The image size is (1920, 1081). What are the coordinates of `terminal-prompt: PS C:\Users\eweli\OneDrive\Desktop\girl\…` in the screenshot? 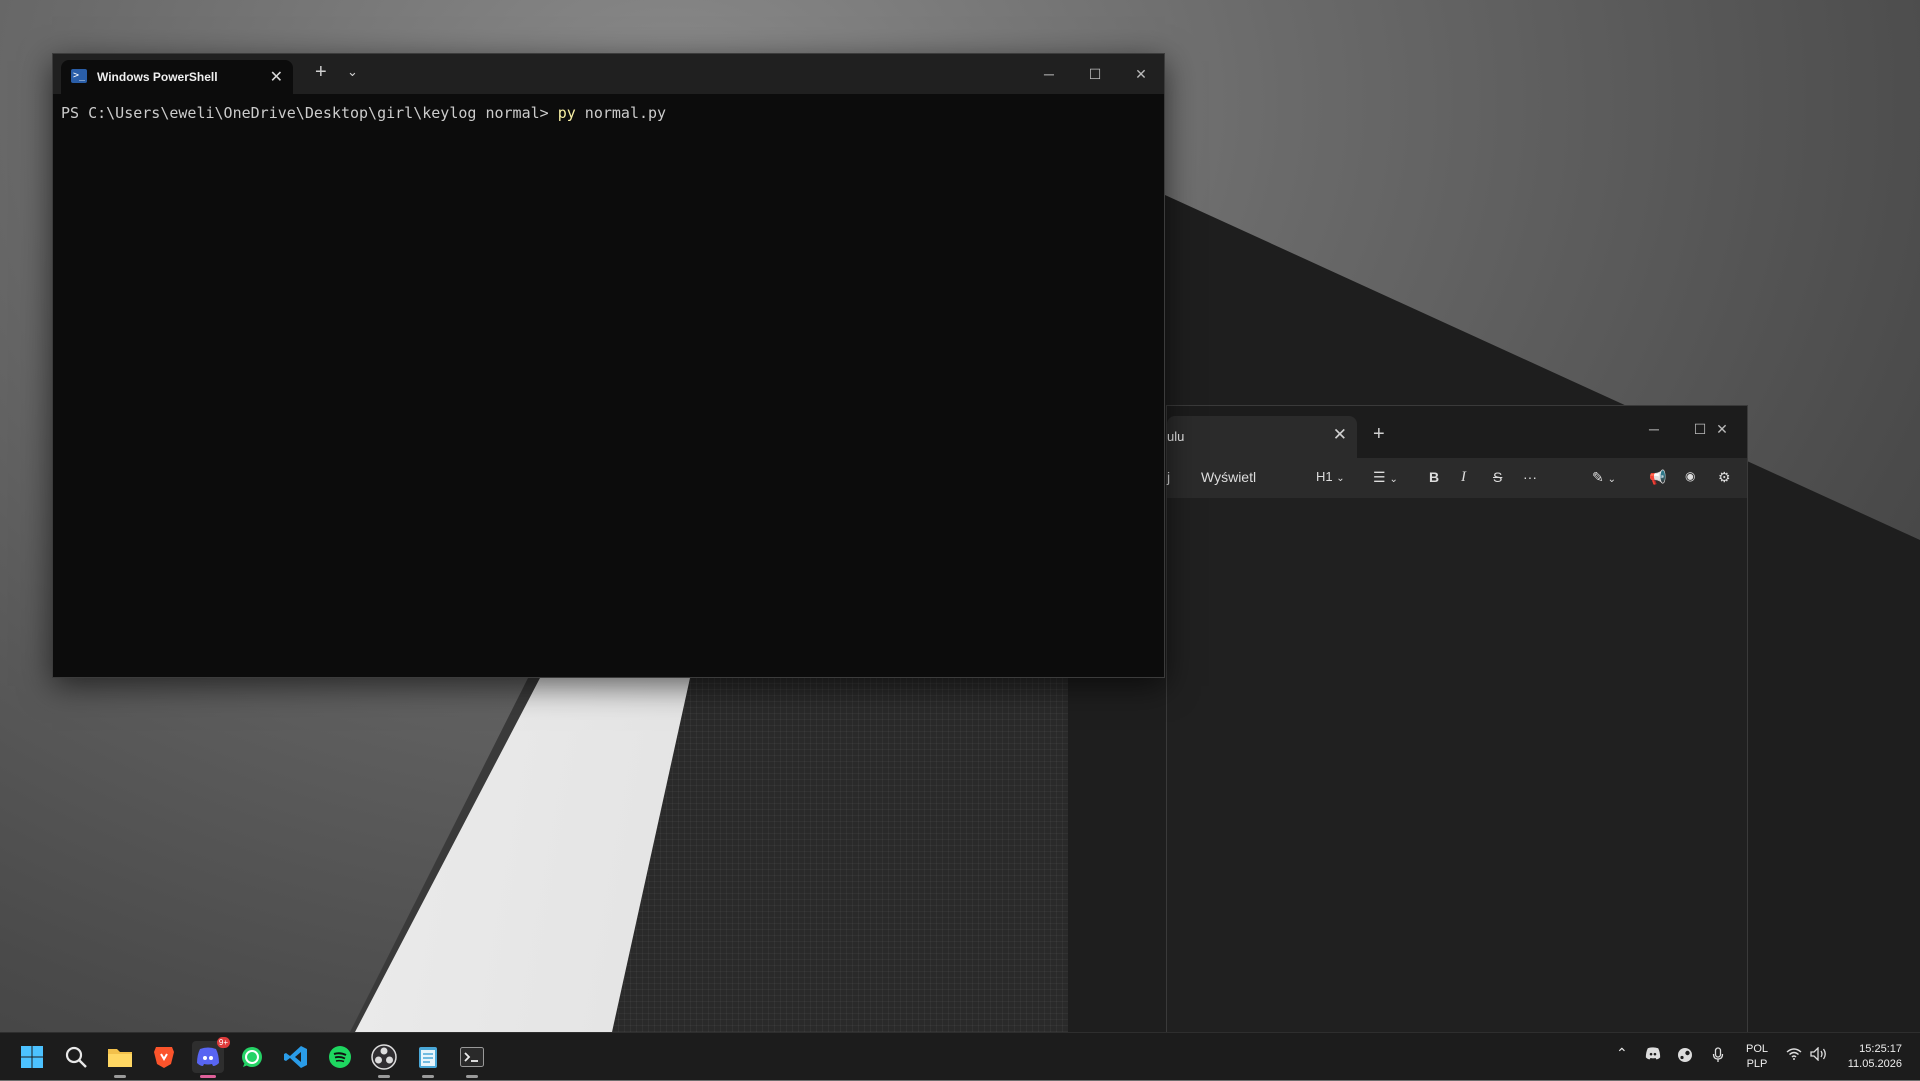 It's located at (309, 113).